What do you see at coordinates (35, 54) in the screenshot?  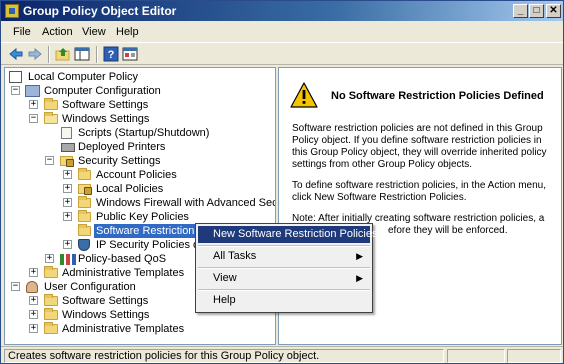 I see `forward-arrow-icon` at bounding box center [35, 54].